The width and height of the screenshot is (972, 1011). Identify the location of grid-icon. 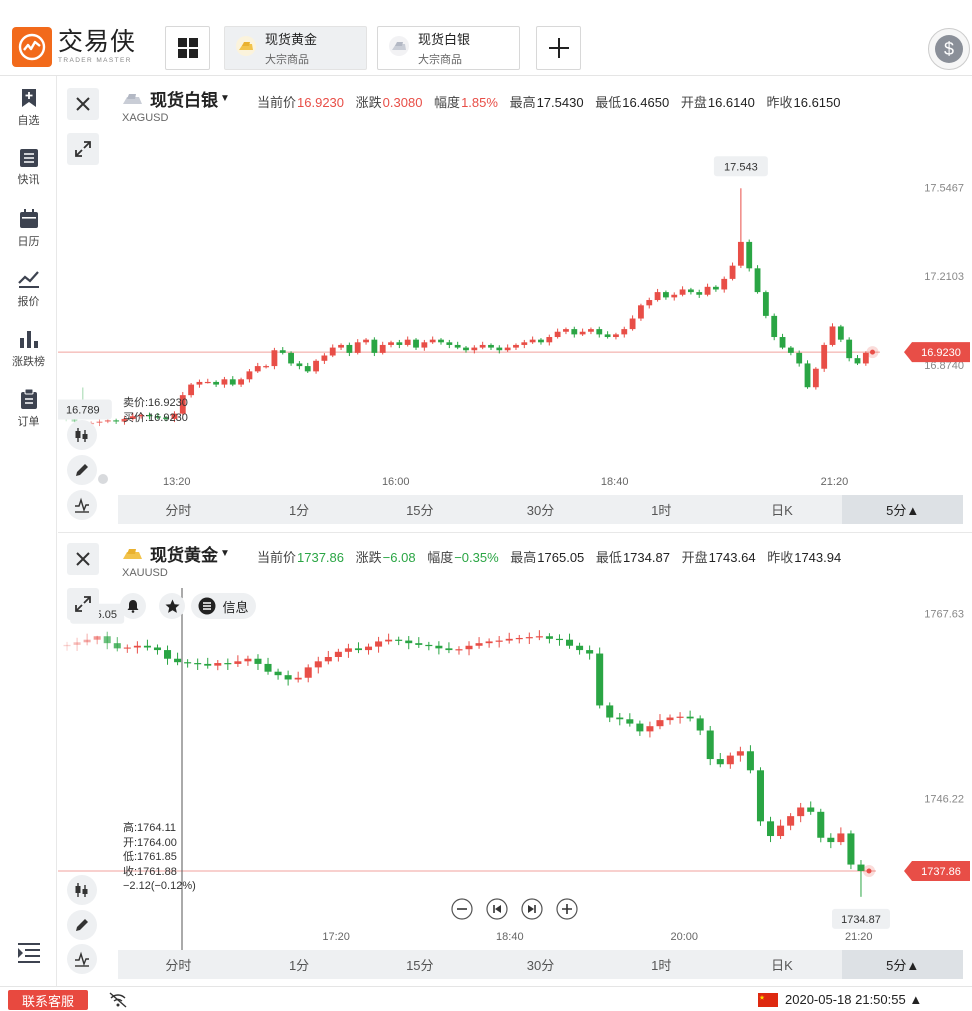
(187, 48).